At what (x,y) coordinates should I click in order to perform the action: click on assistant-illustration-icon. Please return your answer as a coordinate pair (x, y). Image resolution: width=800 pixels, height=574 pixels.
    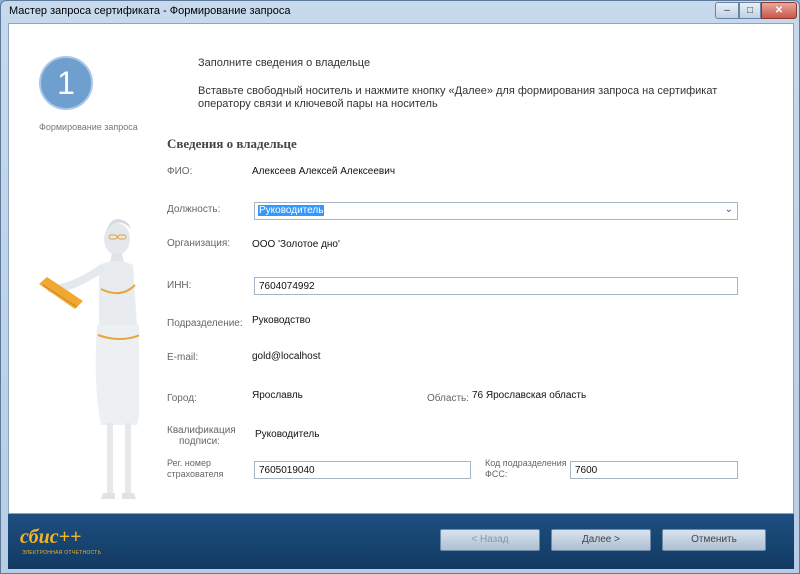
    Looking at the image, I should click on (89, 359).